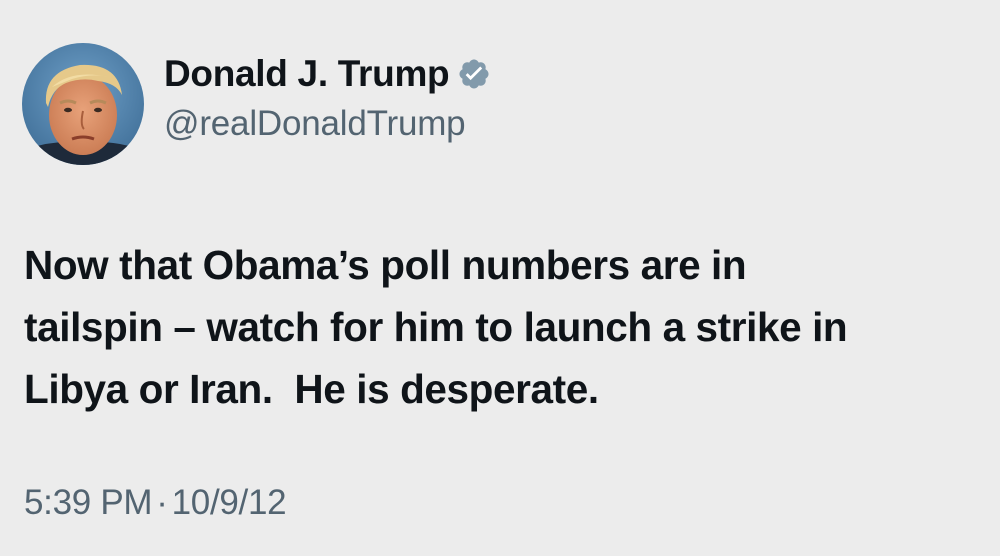 This screenshot has width=1000, height=556. I want to click on display-name: Donald J. Trump, so click(307, 74).